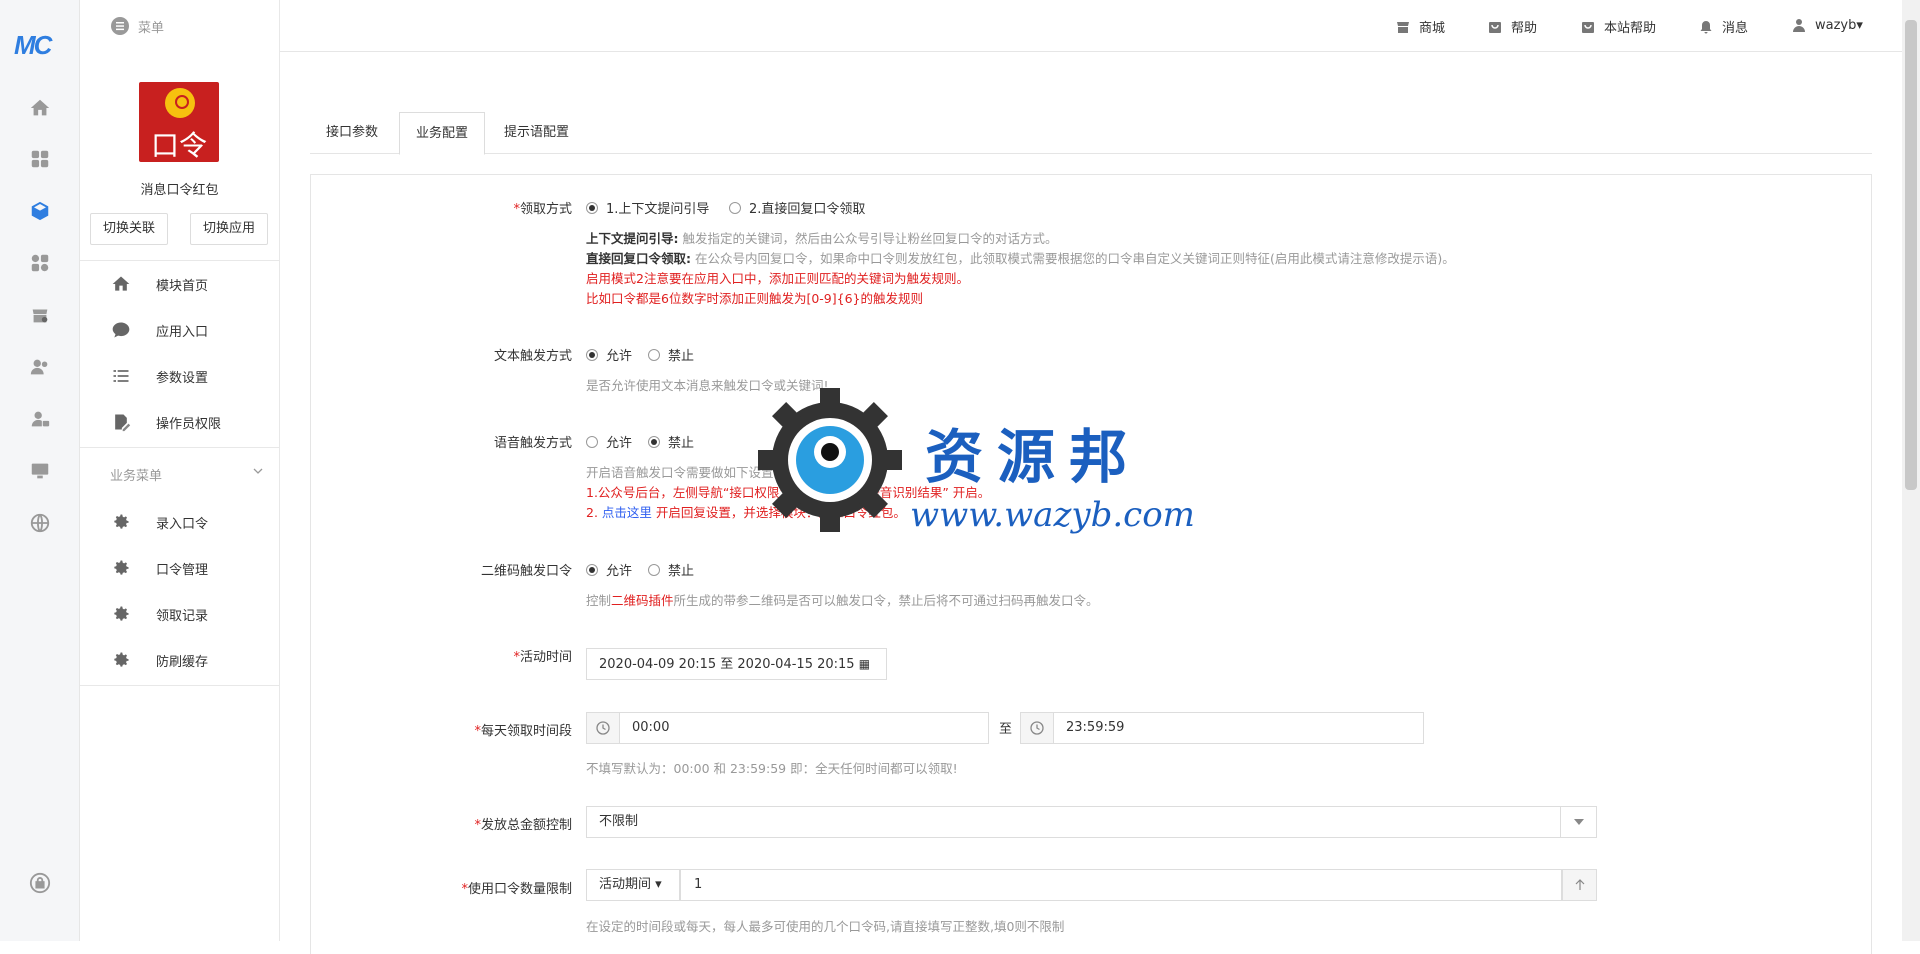  Describe the element at coordinates (1799, 25) in the screenshot. I see `user-icon` at that location.